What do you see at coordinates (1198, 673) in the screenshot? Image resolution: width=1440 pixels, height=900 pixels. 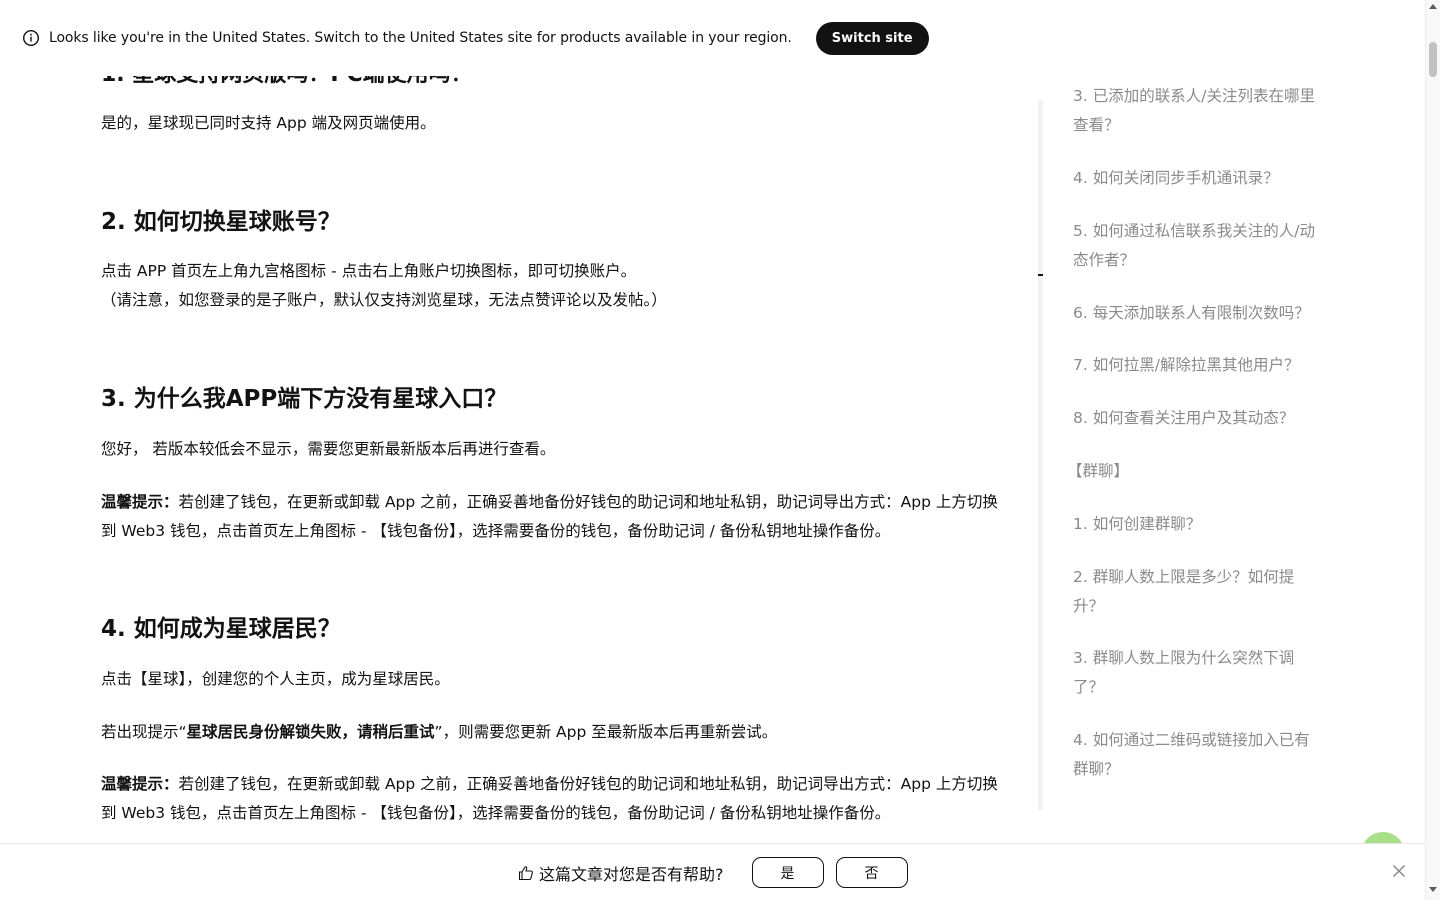 I see `toc-group-item-3: 3. 群聊人数上限为什么突然下调了？` at bounding box center [1198, 673].